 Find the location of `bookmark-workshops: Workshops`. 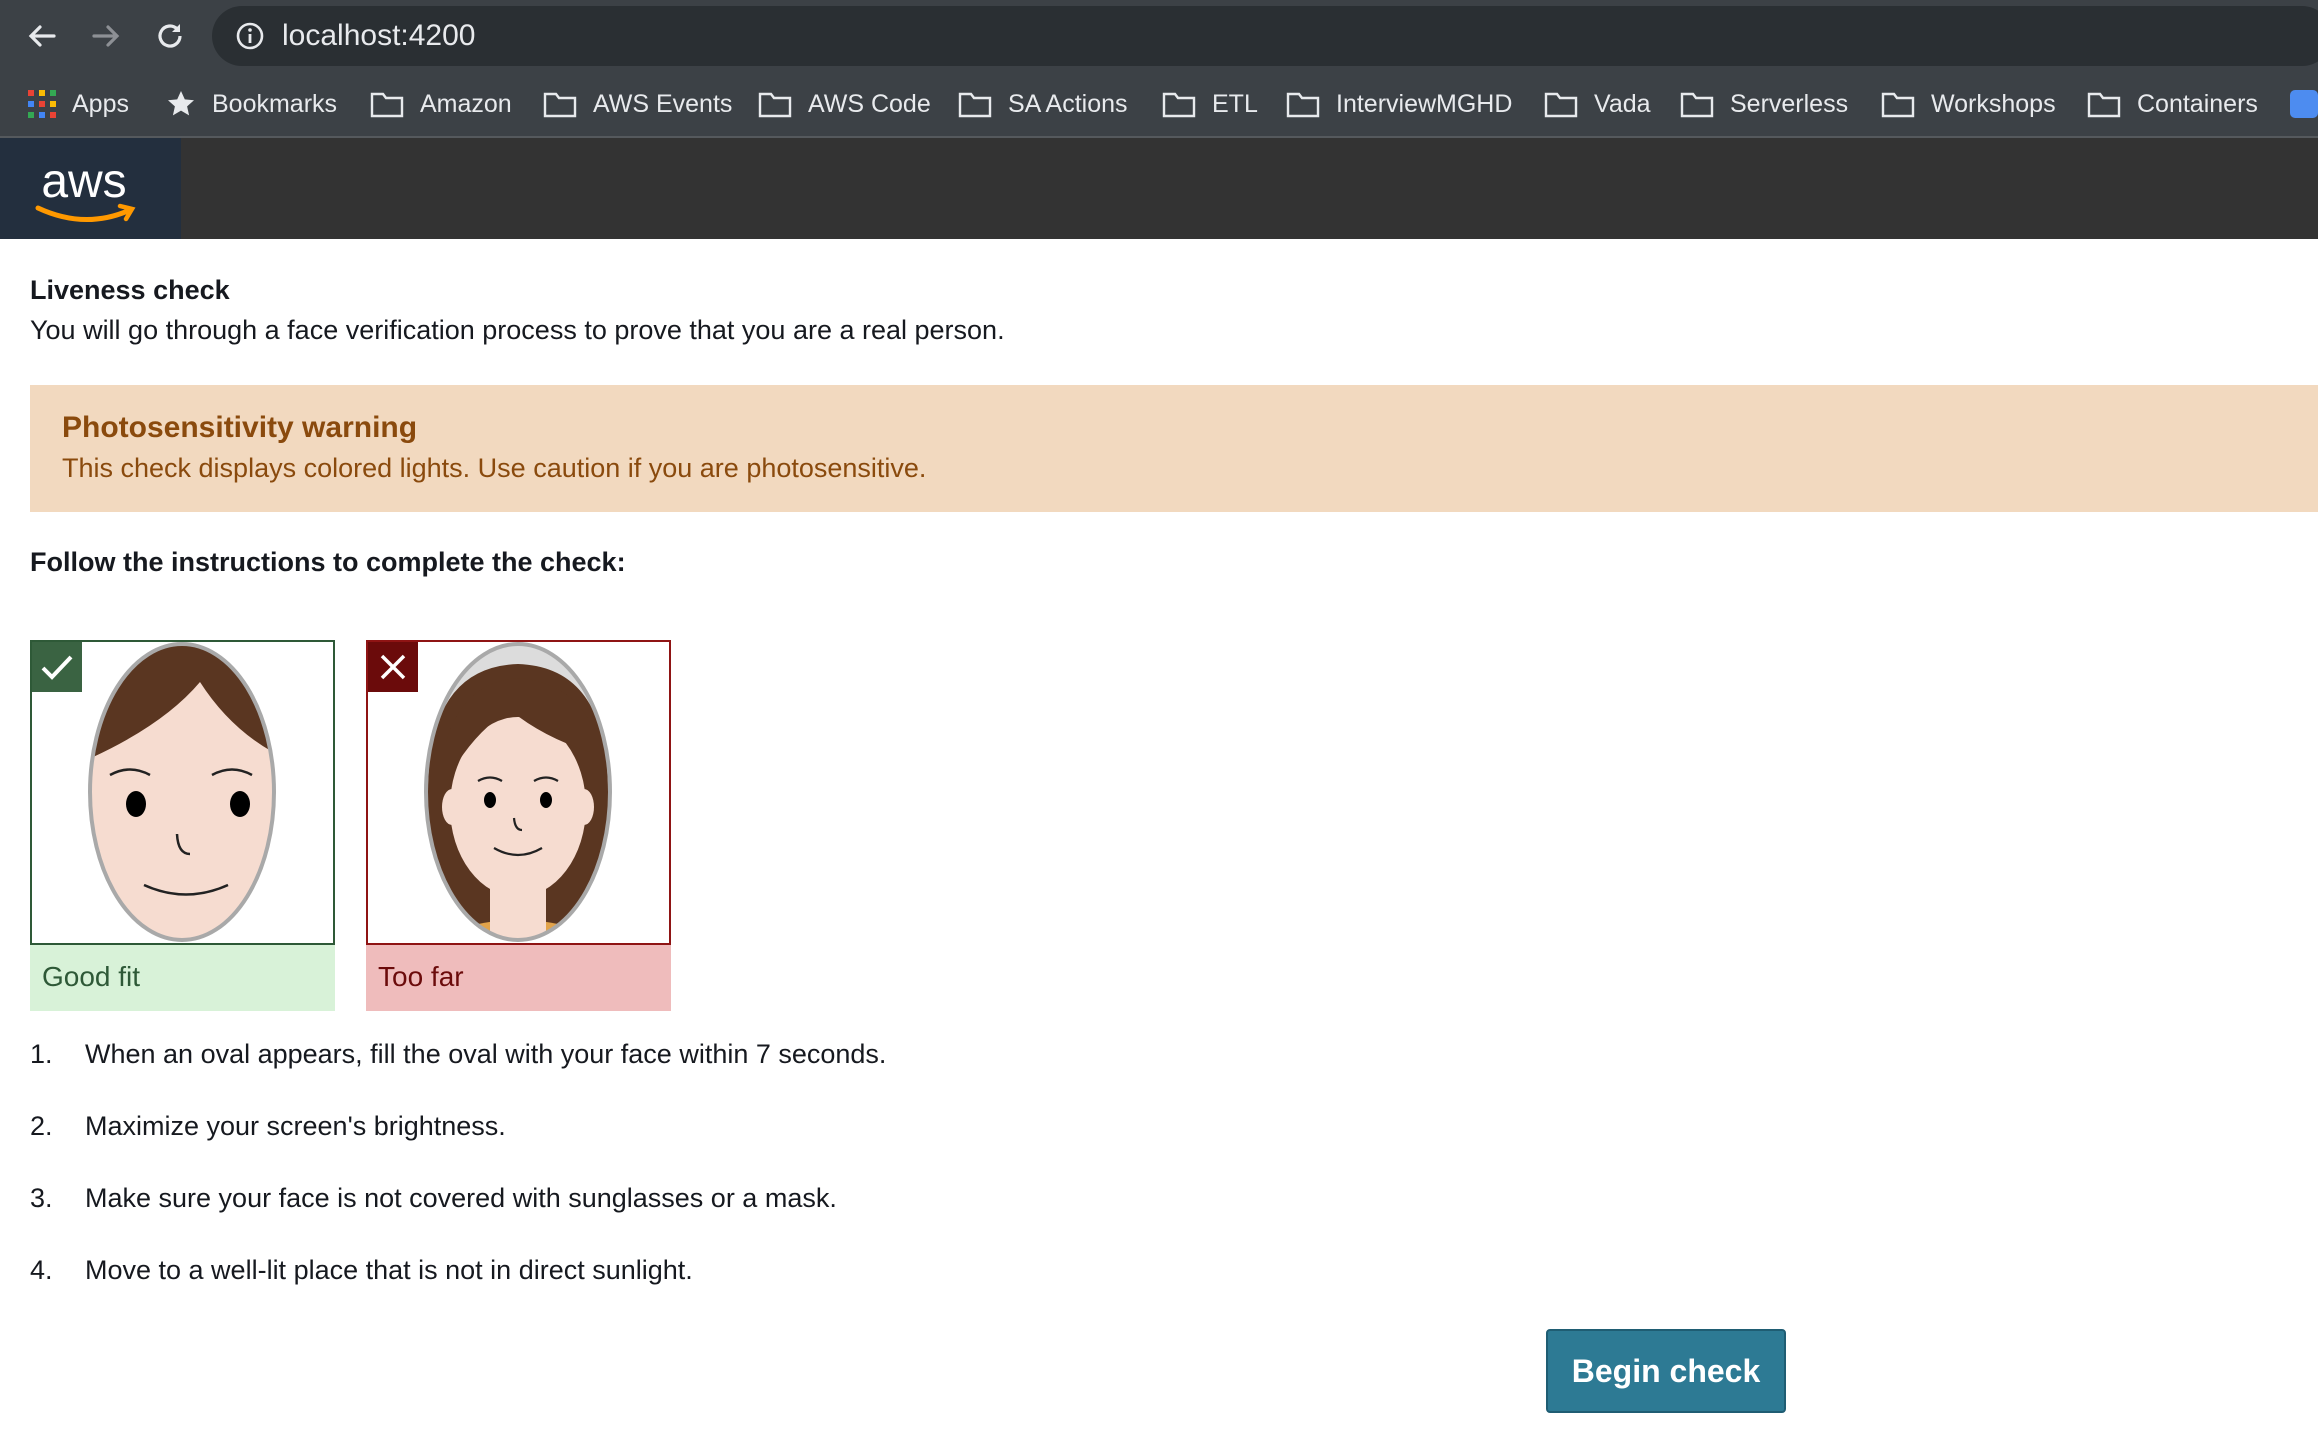

bookmark-workshops: Workshops is located at coordinates (1968, 104).